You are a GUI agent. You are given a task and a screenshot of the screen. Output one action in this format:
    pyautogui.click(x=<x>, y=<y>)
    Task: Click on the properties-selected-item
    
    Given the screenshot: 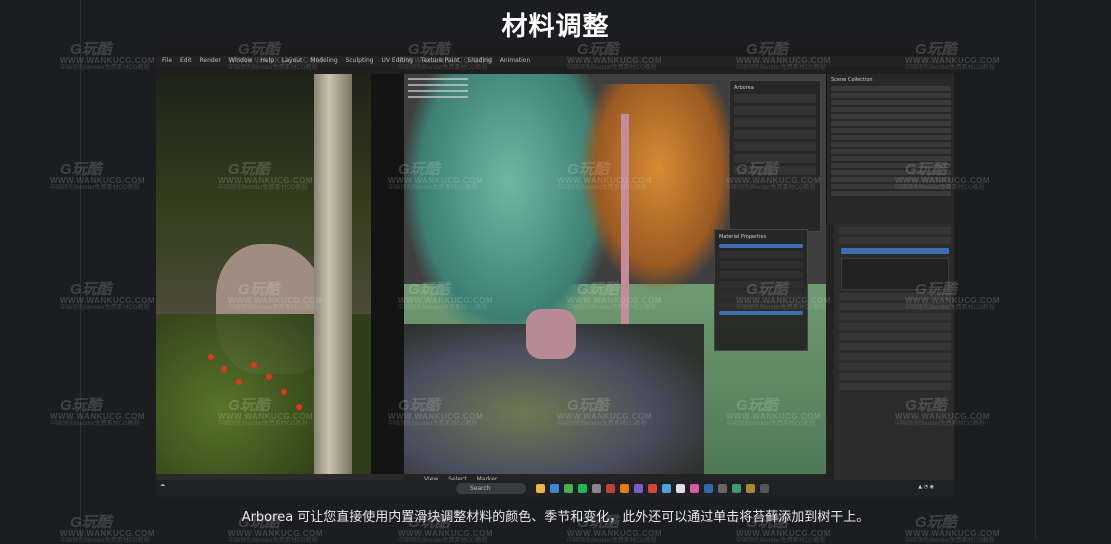 What is the action you would take?
    pyautogui.click(x=895, y=251)
    